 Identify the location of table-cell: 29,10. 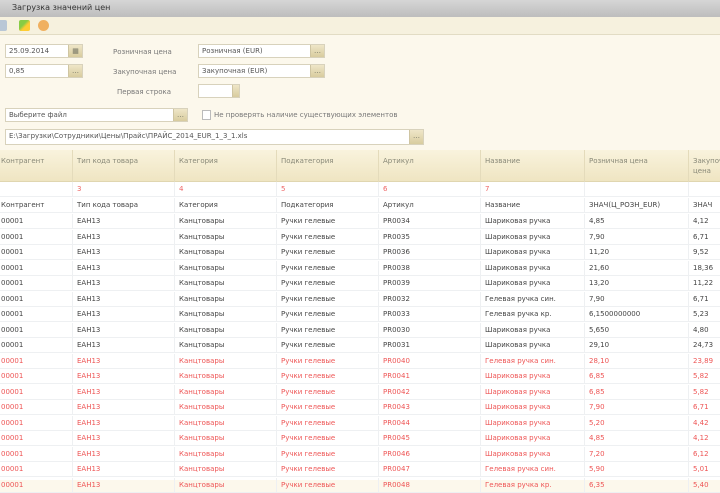
(636, 345).